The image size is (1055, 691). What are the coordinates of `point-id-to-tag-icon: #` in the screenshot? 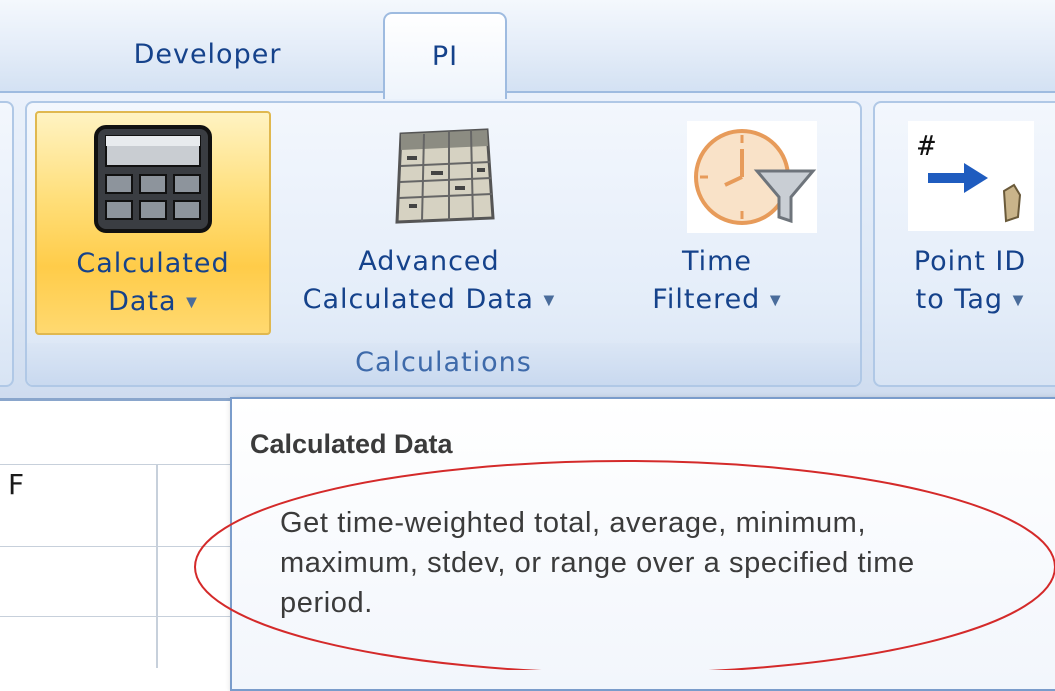 It's located at (971, 176).